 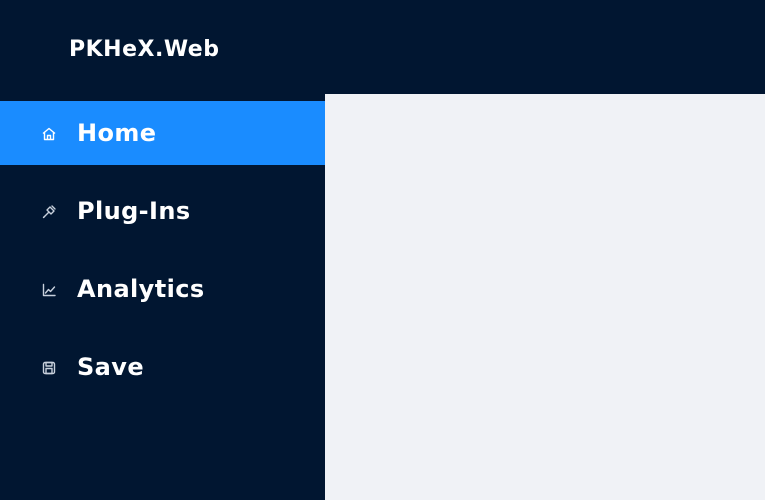 I want to click on sidebar-item-label: Home, so click(x=117, y=133).